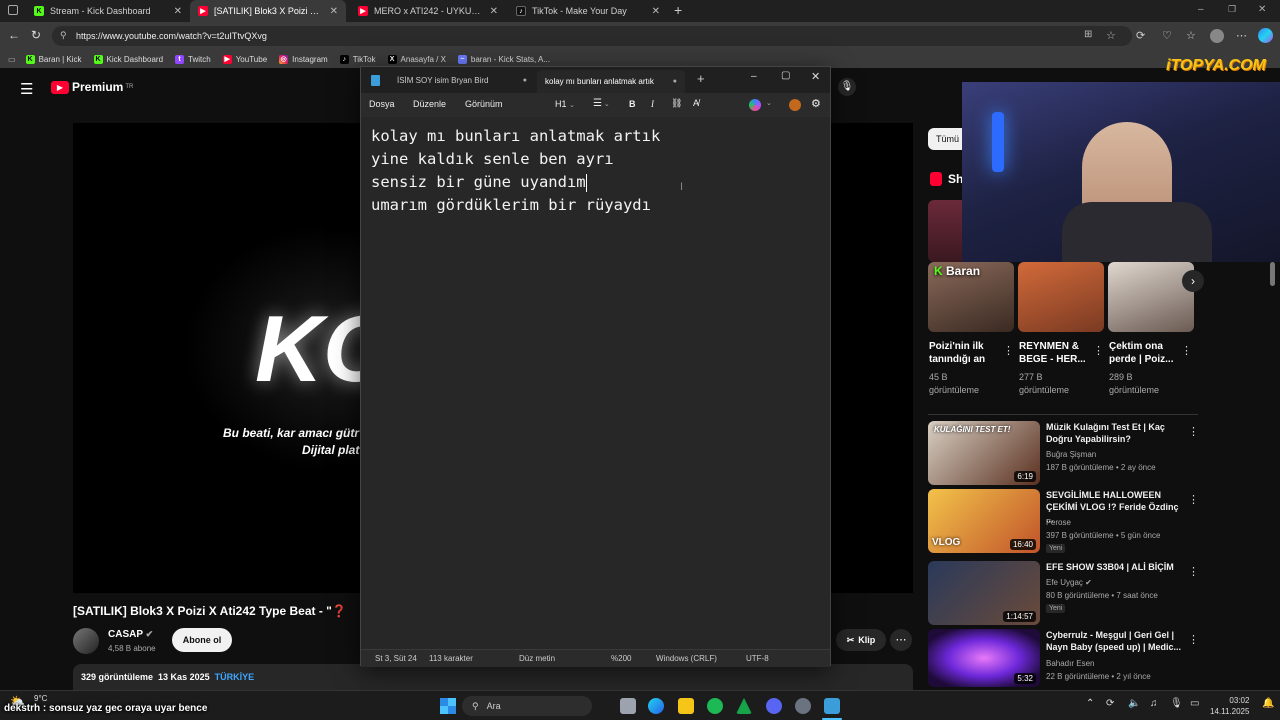 Image resolution: width=1280 pixels, height=720 pixels. Describe the element at coordinates (1191, 35) in the screenshot. I see `collections-icon: ☆` at that location.